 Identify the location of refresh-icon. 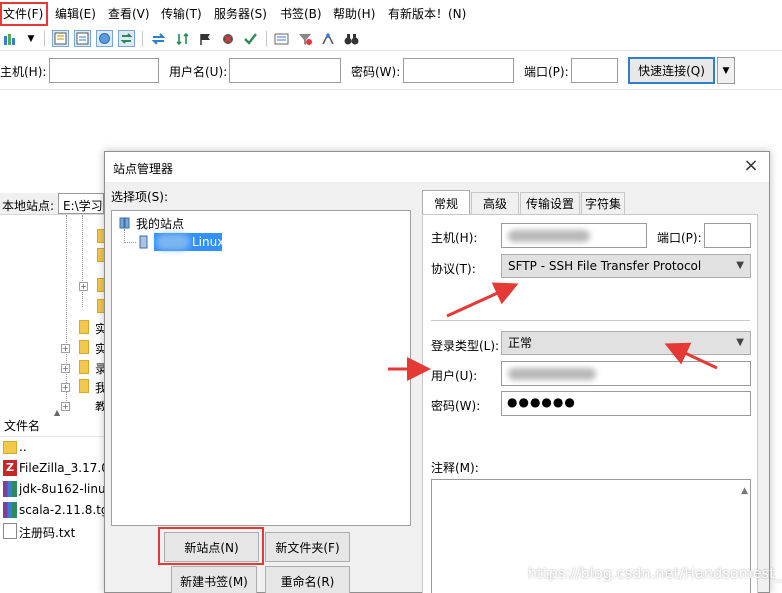
(158, 38).